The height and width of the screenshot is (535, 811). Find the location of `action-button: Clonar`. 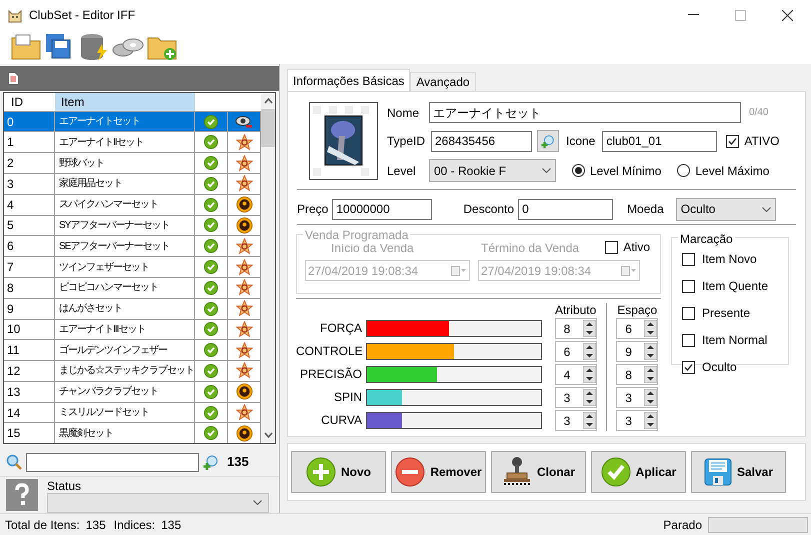

action-button: Clonar is located at coordinates (538, 472).